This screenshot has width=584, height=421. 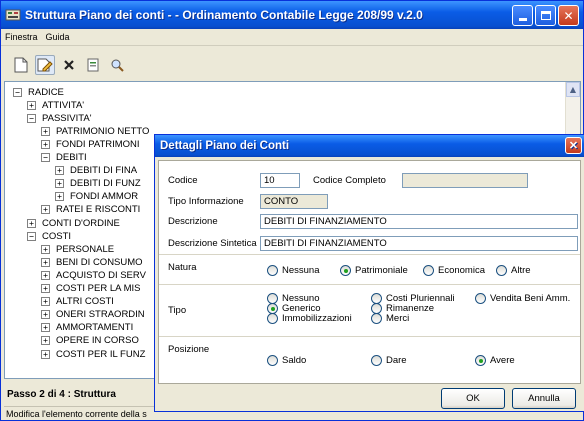 I want to click on tree-node: − DEBITI, so click(x=64, y=158).